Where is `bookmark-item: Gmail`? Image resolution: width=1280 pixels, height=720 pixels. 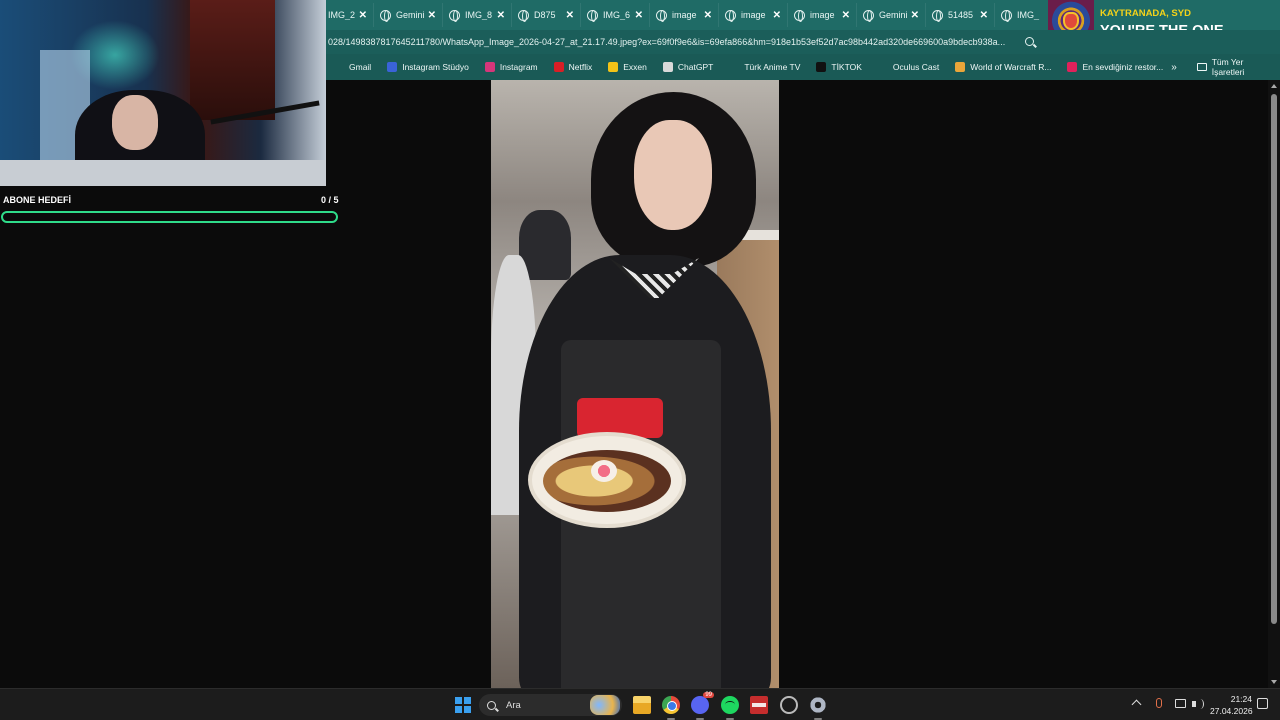 bookmark-item: Gmail is located at coordinates (352, 67).